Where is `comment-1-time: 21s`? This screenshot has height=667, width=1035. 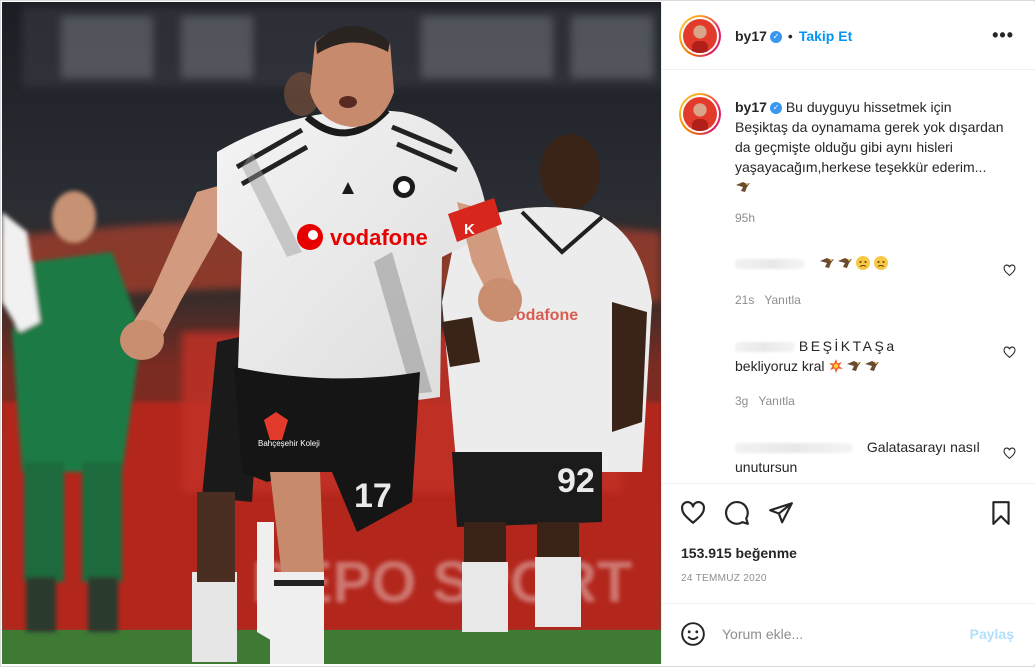
comment-1-time: 21s is located at coordinates (744, 300).